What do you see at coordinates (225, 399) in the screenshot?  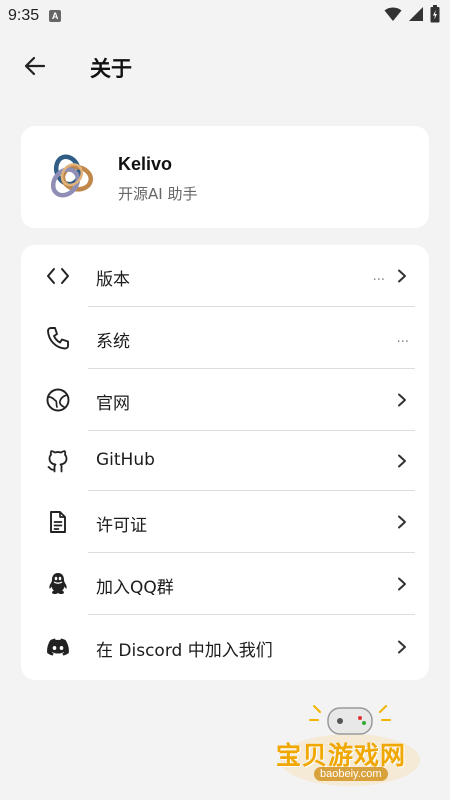 I see `list-item-website: 官网` at bounding box center [225, 399].